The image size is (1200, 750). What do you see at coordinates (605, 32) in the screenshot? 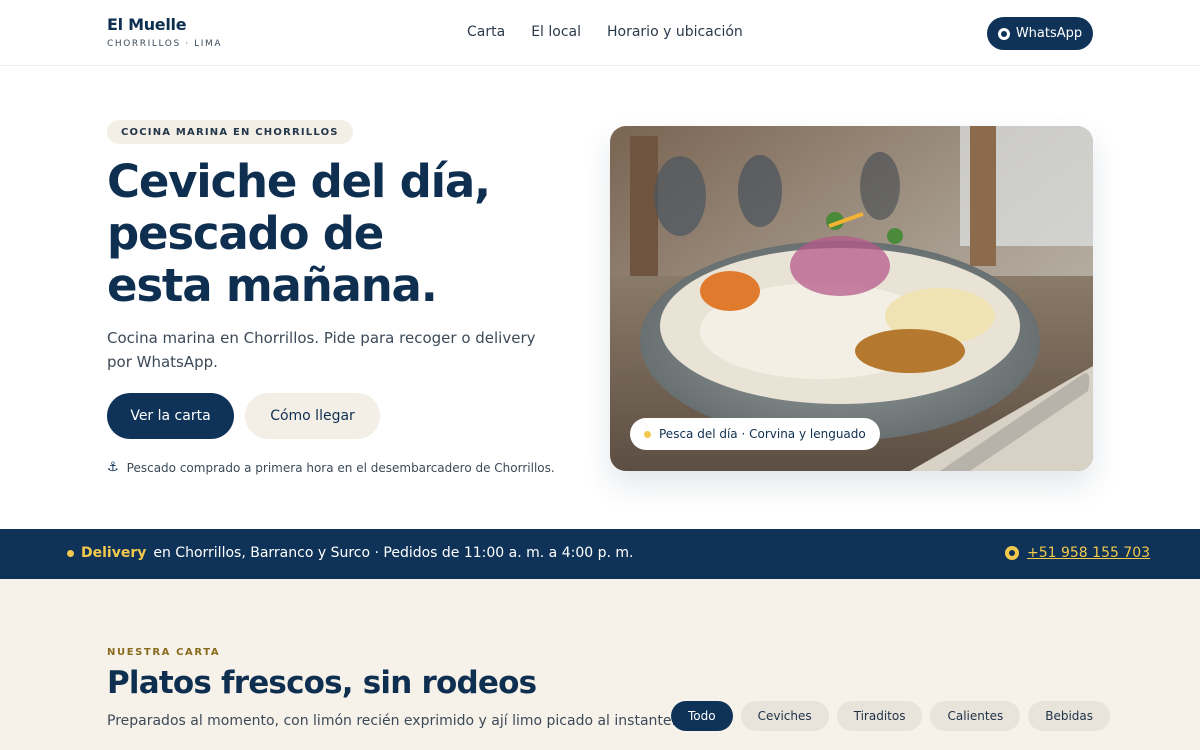
I see `main-nav: Carta El local Horario y ubicación` at bounding box center [605, 32].